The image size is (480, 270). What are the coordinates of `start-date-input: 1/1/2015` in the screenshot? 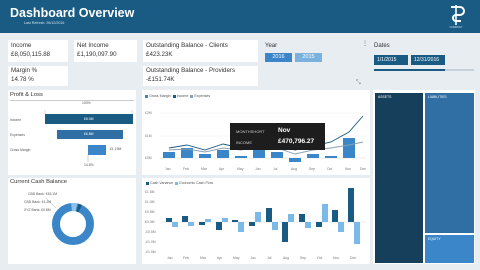 It's located at (391, 60).